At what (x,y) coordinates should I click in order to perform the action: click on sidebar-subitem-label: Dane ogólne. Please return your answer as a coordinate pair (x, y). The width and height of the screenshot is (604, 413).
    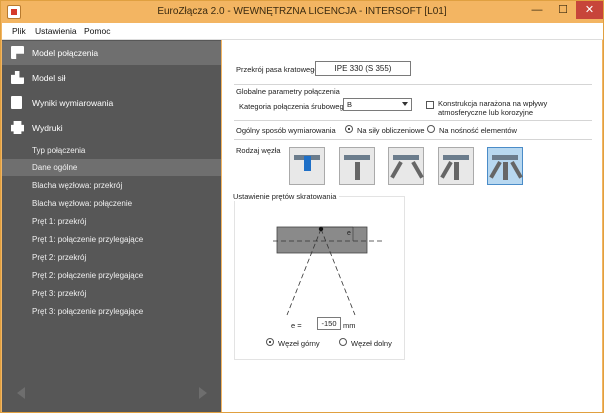
    Looking at the image, I should click on (55, 167).